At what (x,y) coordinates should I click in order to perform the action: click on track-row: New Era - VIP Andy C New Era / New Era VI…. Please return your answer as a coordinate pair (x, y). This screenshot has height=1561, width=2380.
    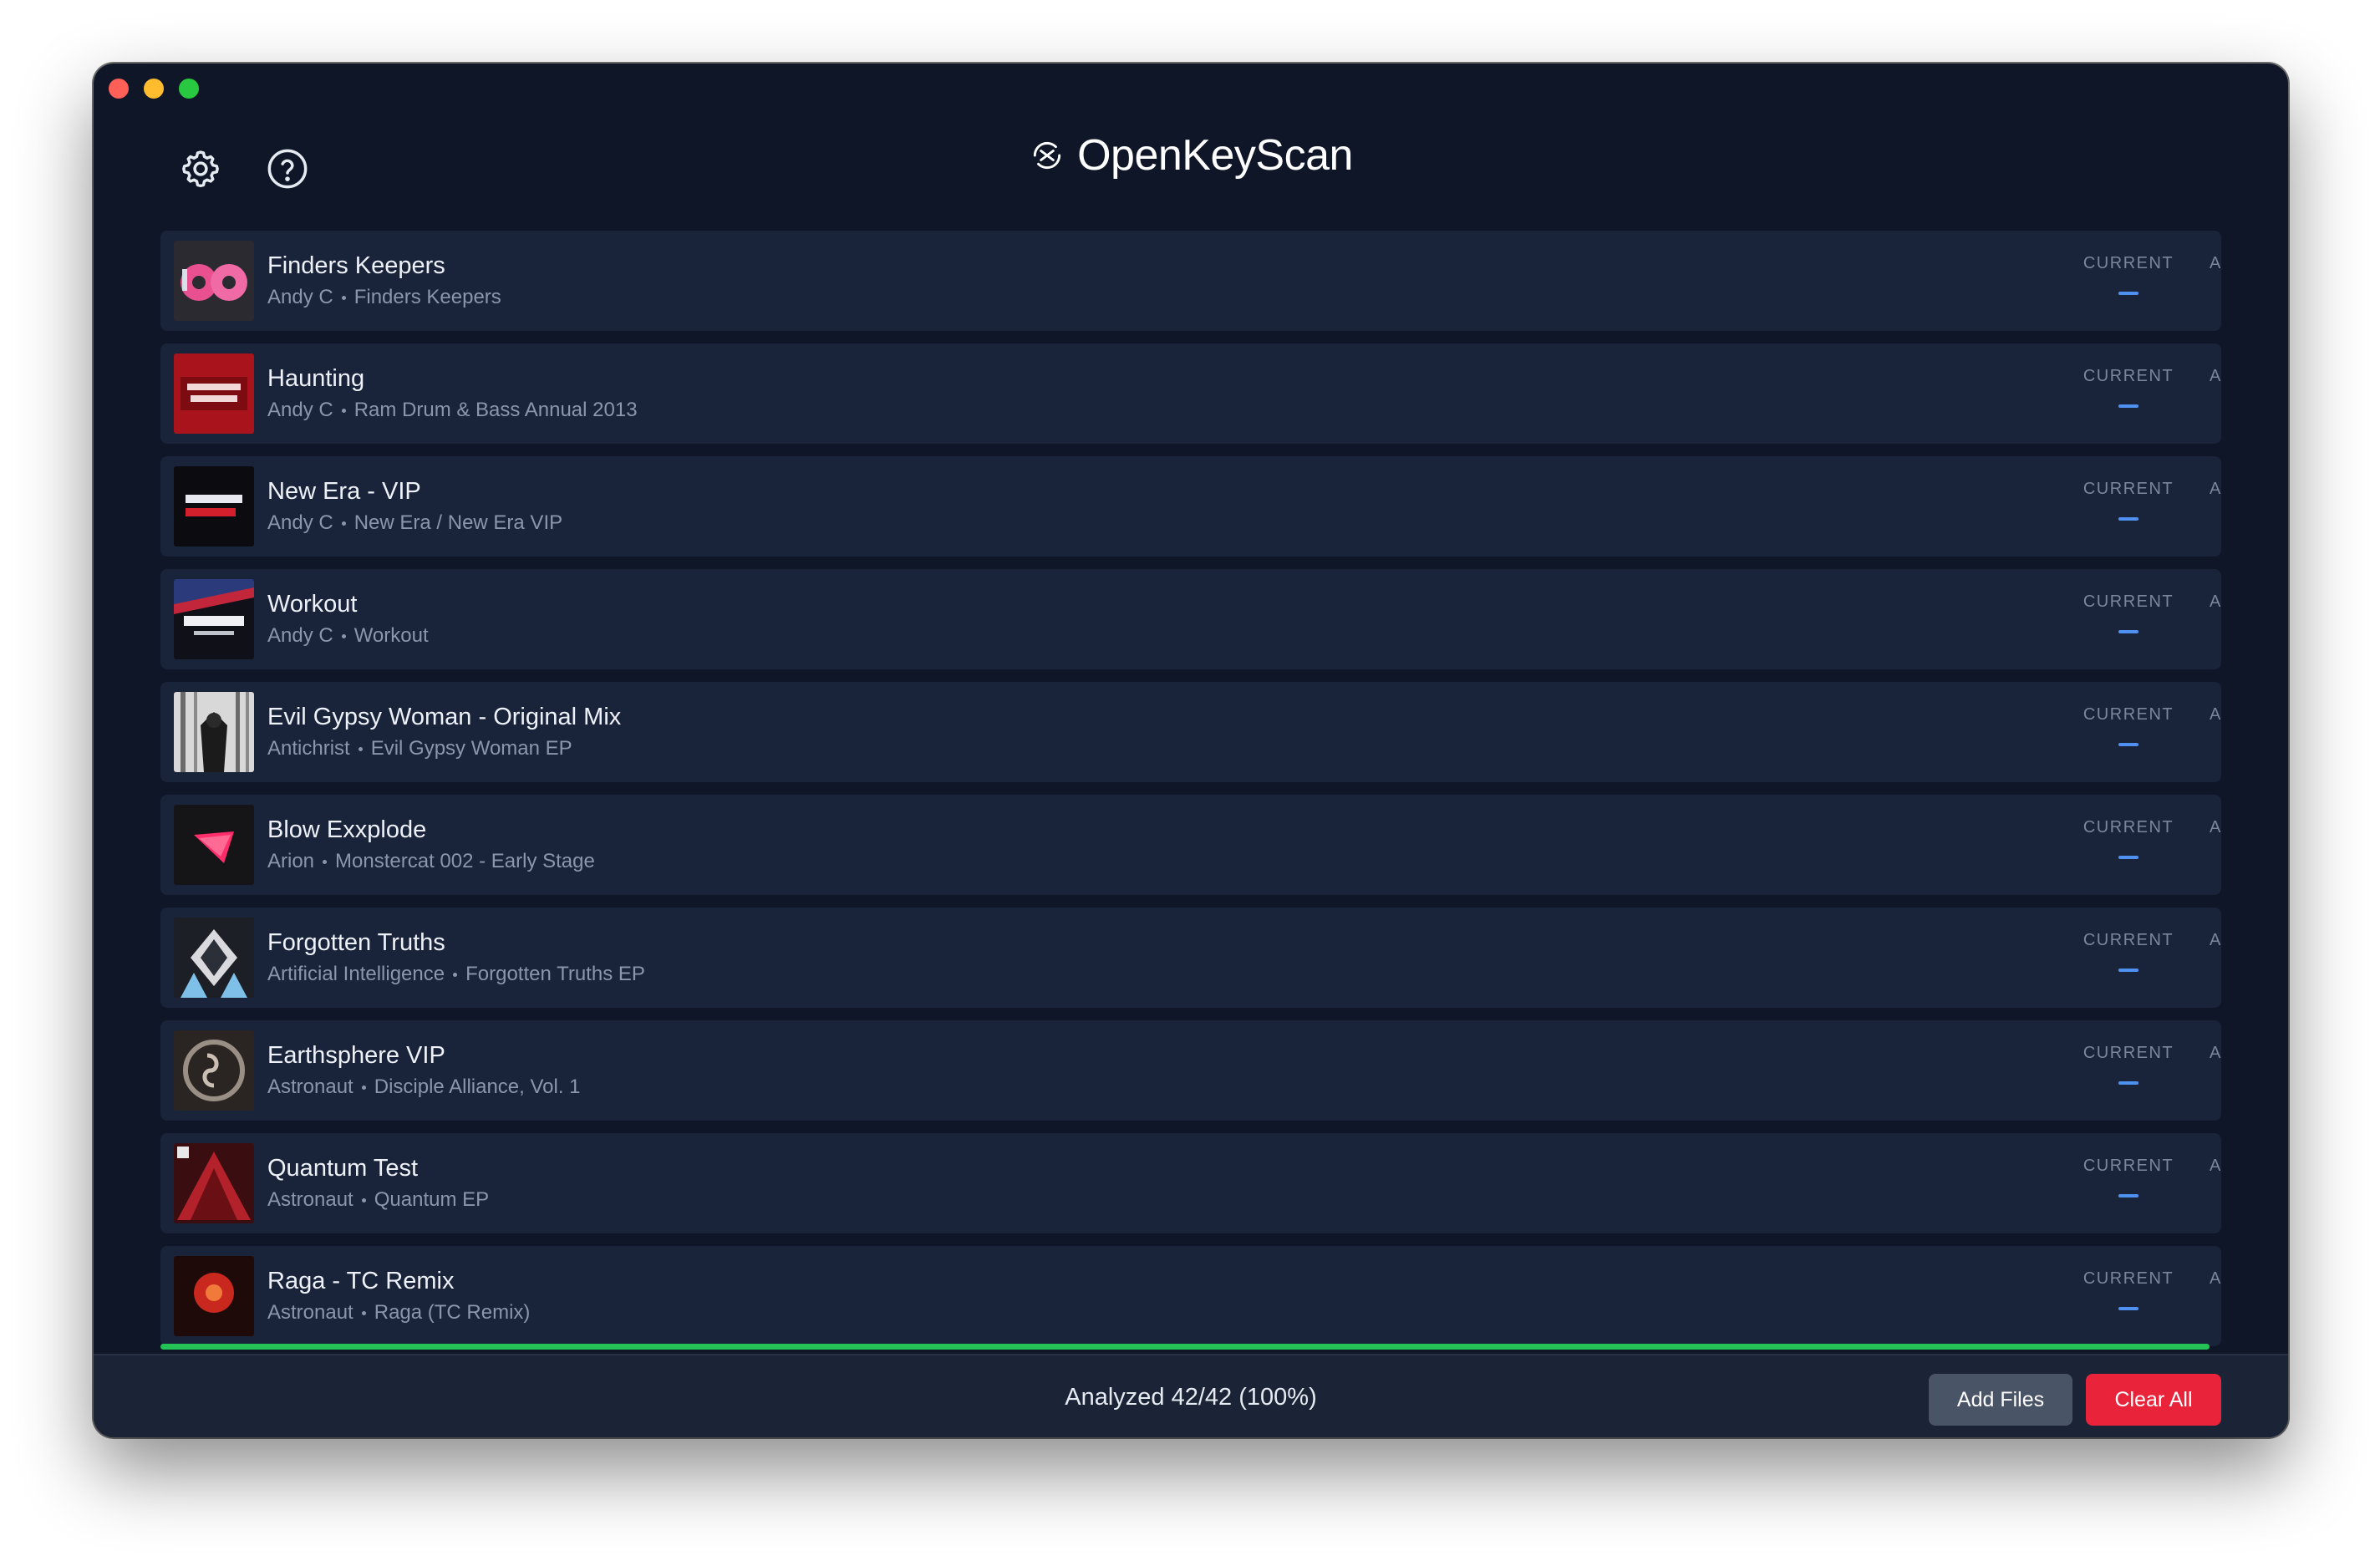
    Looking at the image, I should click on (1190, 506).